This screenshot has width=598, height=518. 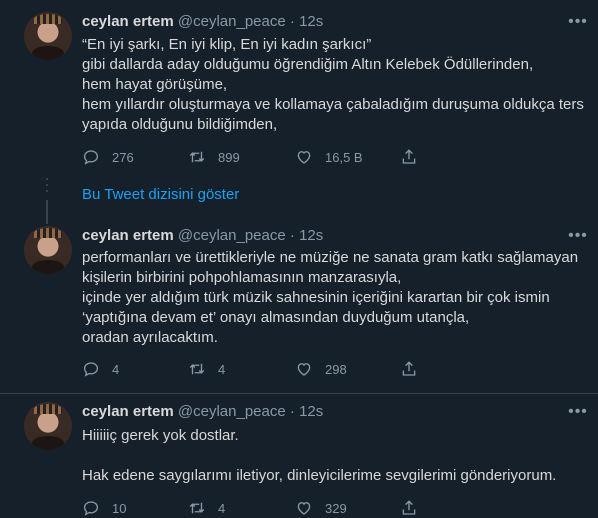 What do you see at coordinates (229, 157) in the screenshot?
I see `retweet-count: 899` at bounding box center [229, 157].